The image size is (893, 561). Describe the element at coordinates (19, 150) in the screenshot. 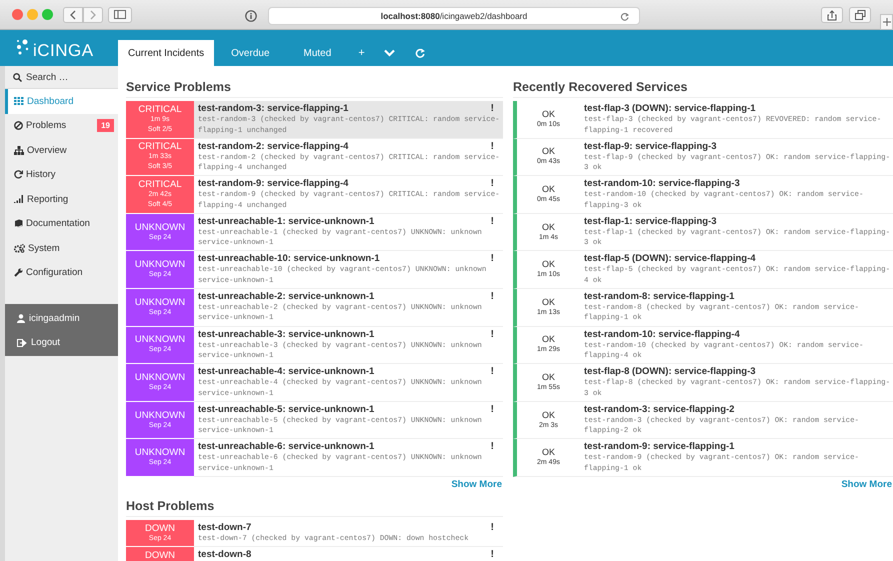

I see `sitemap-icon` at that location.